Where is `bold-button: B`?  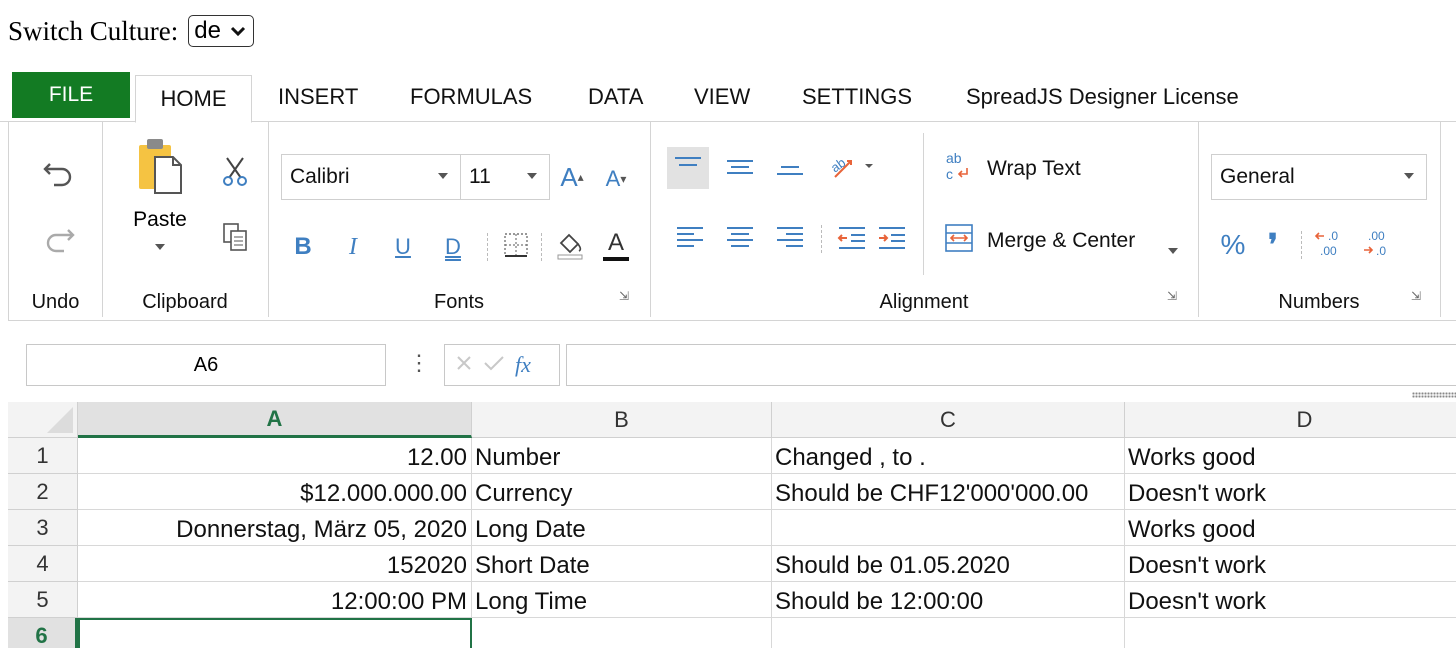 bold-button: B is located at coordinates (303, 247).